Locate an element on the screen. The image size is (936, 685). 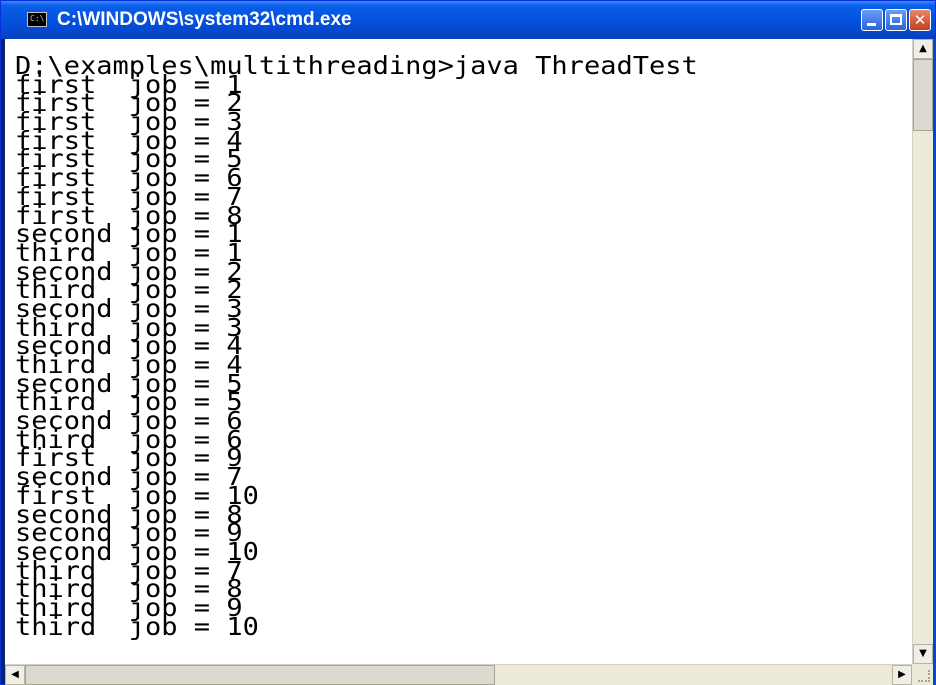
vertical-scroll-thumb is located at coordinates (923, 95).